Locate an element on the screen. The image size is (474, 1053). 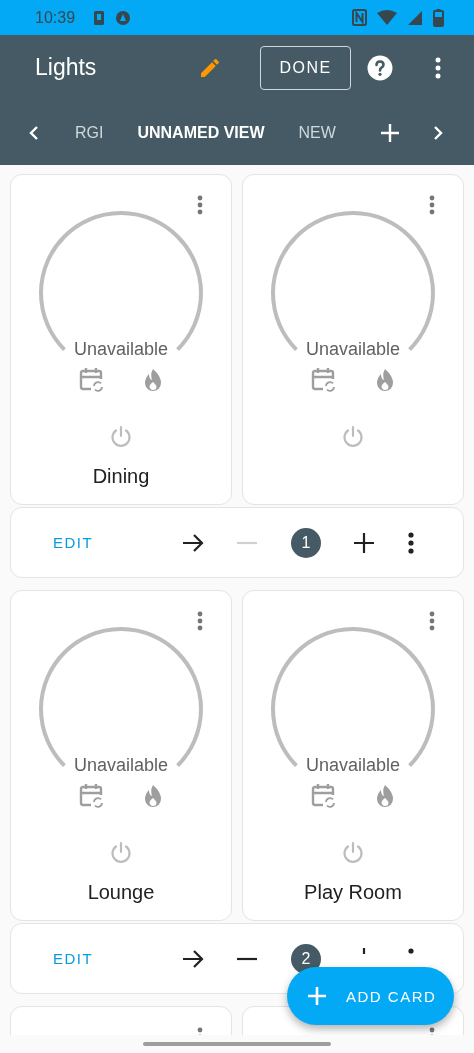
wifi-icon is located at coordinates (387, 17).